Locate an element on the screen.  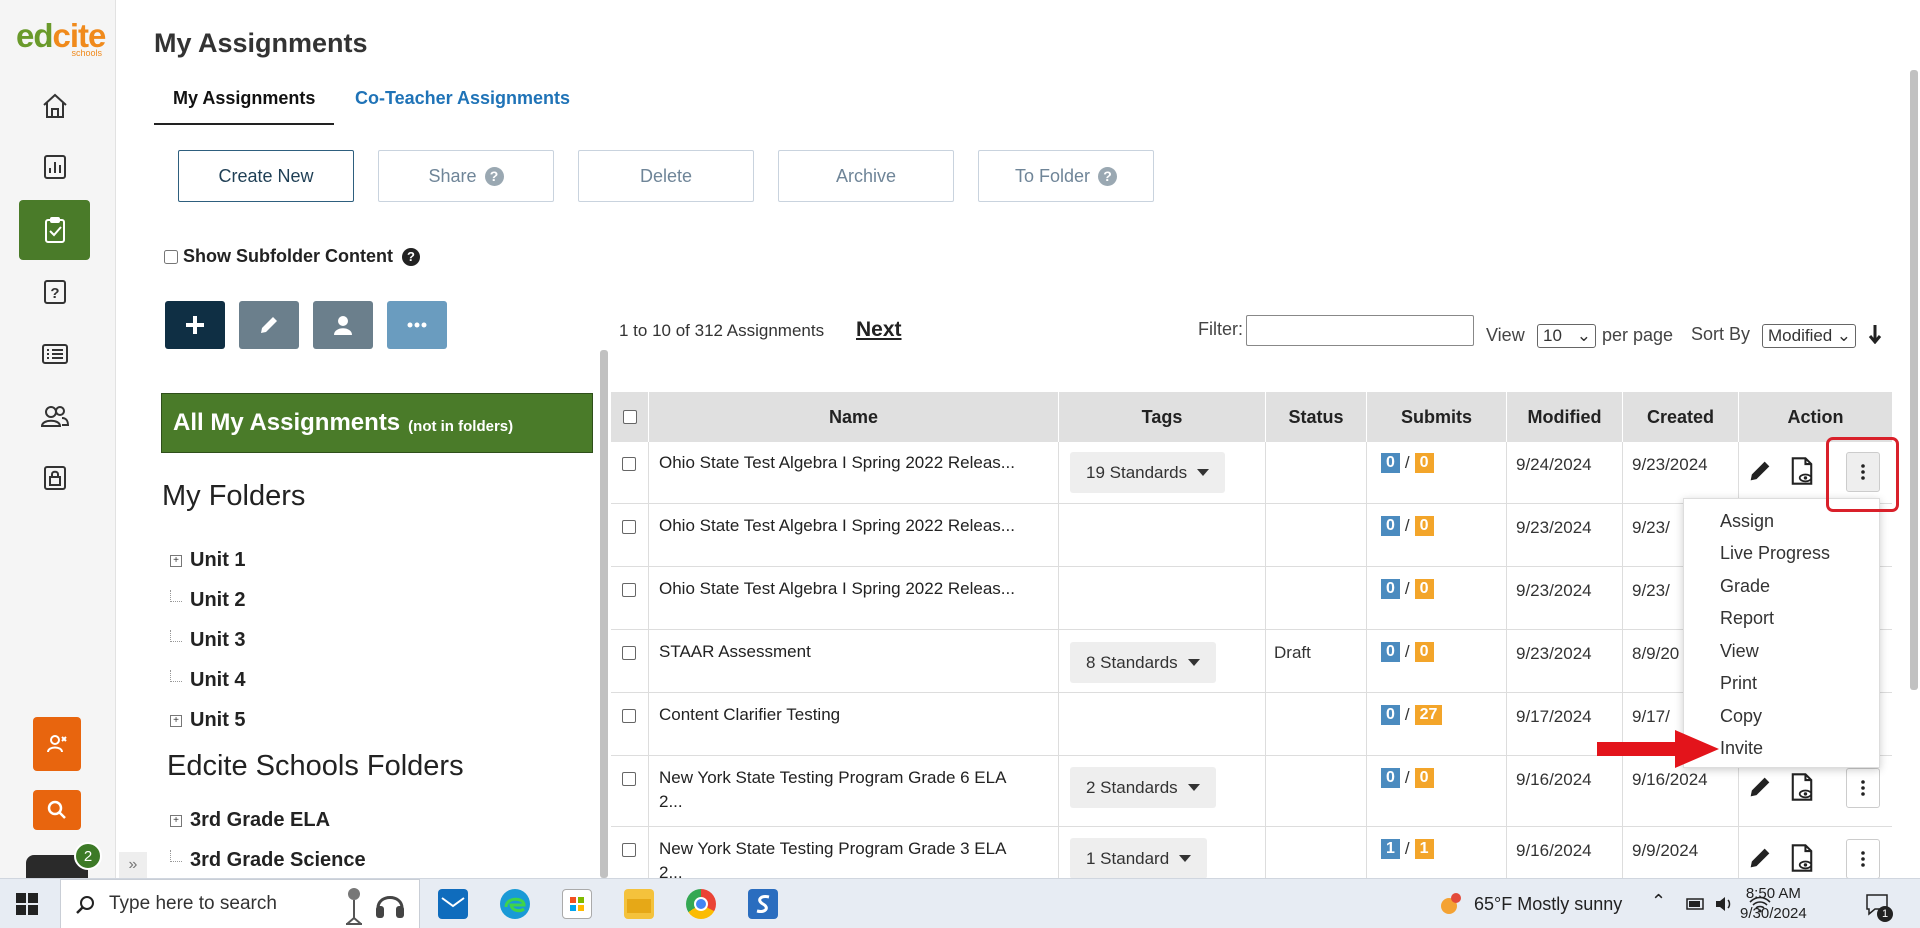
home-icon is located at coordinates (54, 106).